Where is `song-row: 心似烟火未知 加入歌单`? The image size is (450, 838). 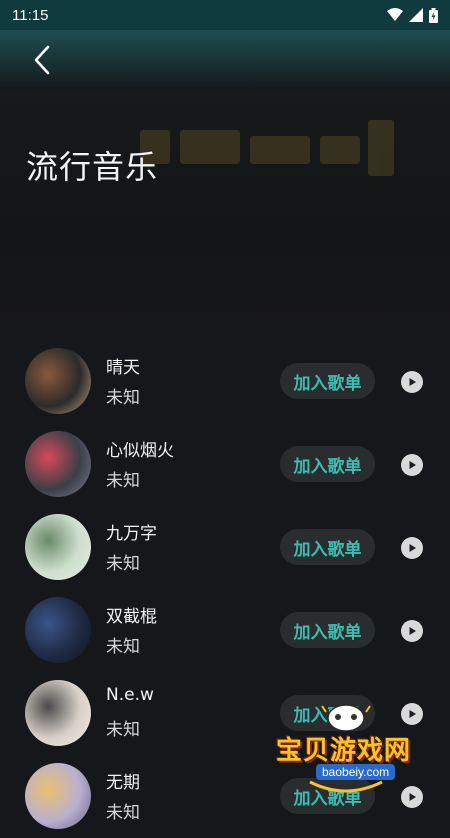
song-row: 心似烟火未知 加入歌单 is located at coordinates (225, 464).